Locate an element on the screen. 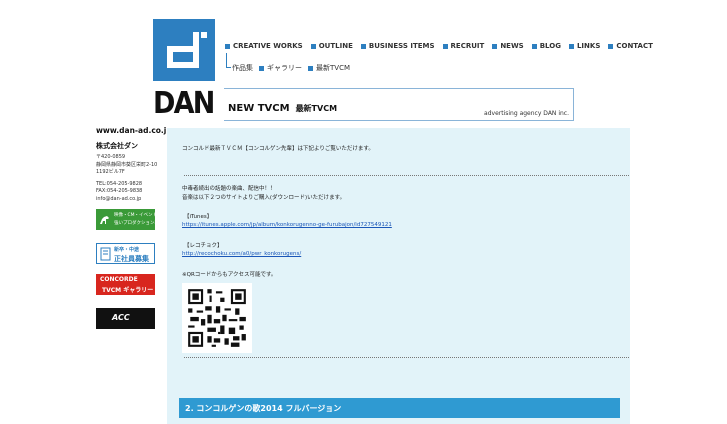 This screenshot has width=727, height=424. sub-nav: 作品集 ギャラリー 最新TVCM is located at coordinates (291, 68).